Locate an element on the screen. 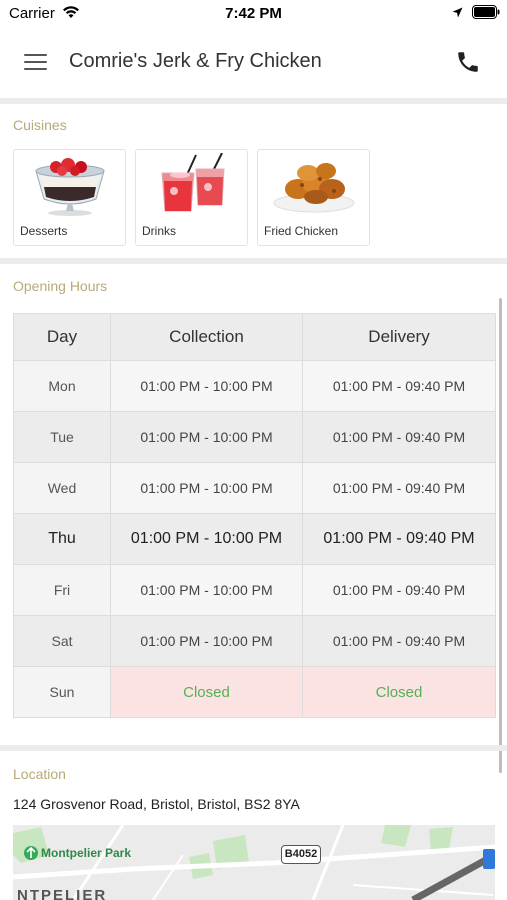 The height and width of the screenshot is (900, 507). cuisine-label: Drinks is located at coordinates (159, 231).